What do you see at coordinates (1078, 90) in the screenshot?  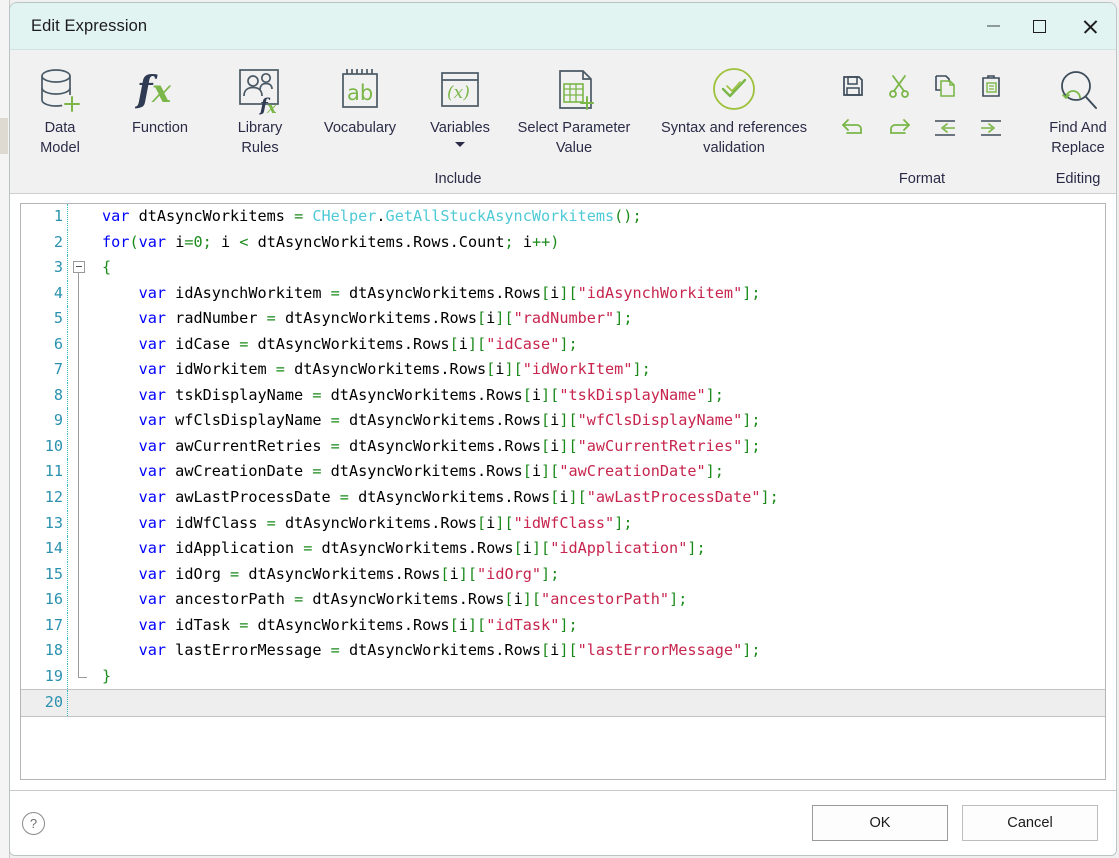 I see `find-and-replace-icon` at bounding box center [1078, 90].